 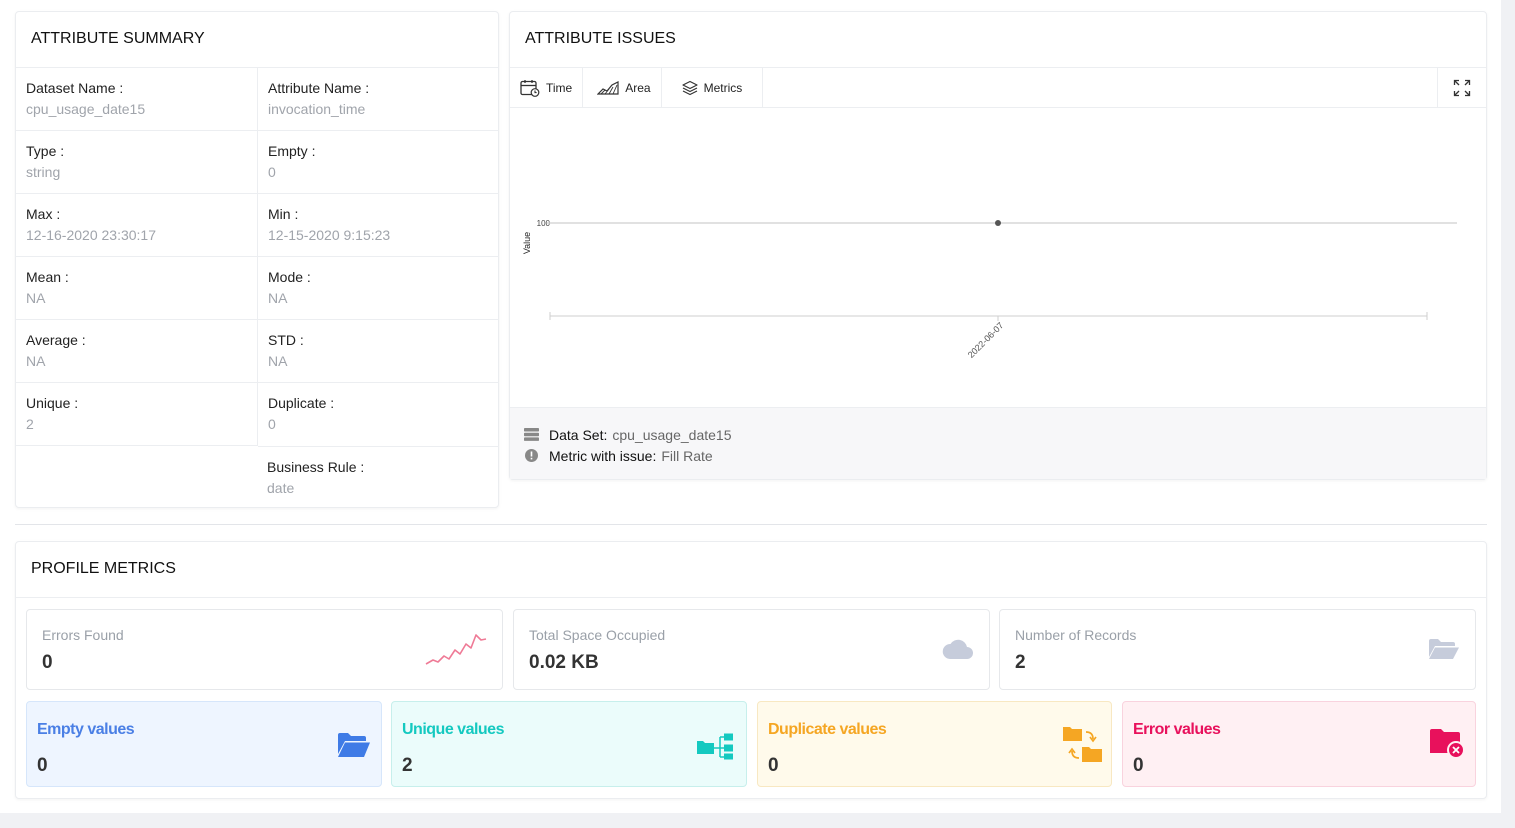 I want to click on field-mode: Mode : NA, so click(x=378, y=288).